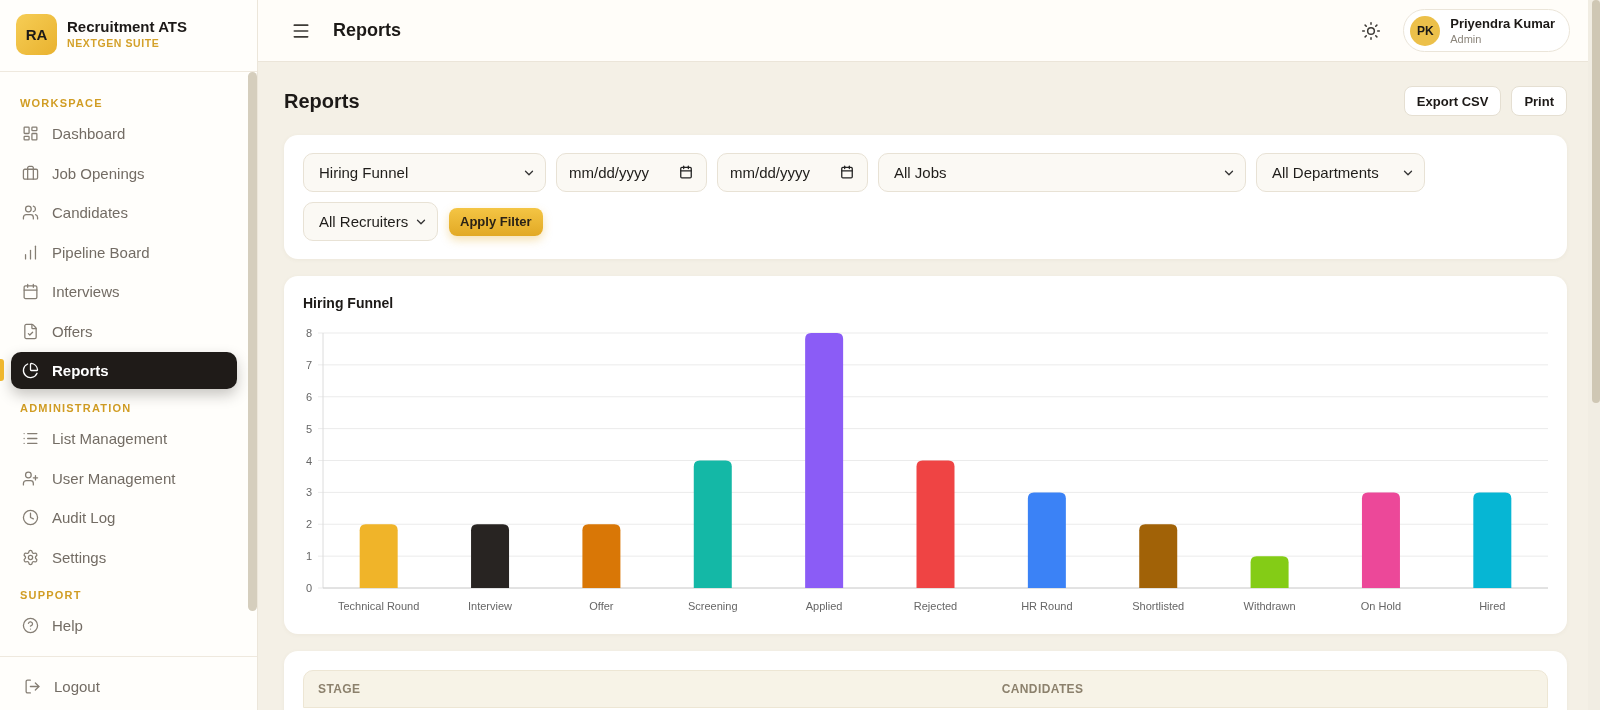 The height and width of the screenshot is (710, 1600). What do you see at coordinates (308, 556) in the screenshot?
I see `y-axis-label: 1` at bounding box center [308, 556].